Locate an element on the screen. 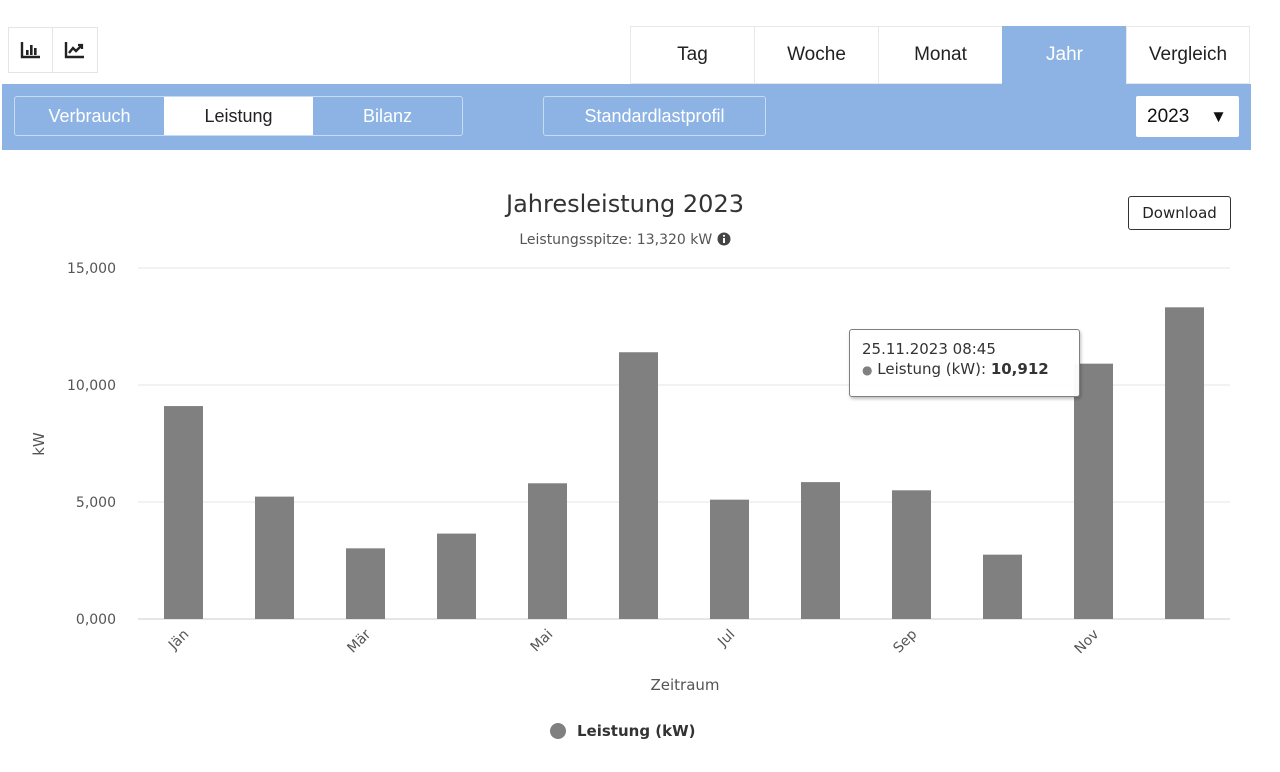 The image size is (1280, 772). year-select: 2023 ▼ is located at coordinates (1187, 116).